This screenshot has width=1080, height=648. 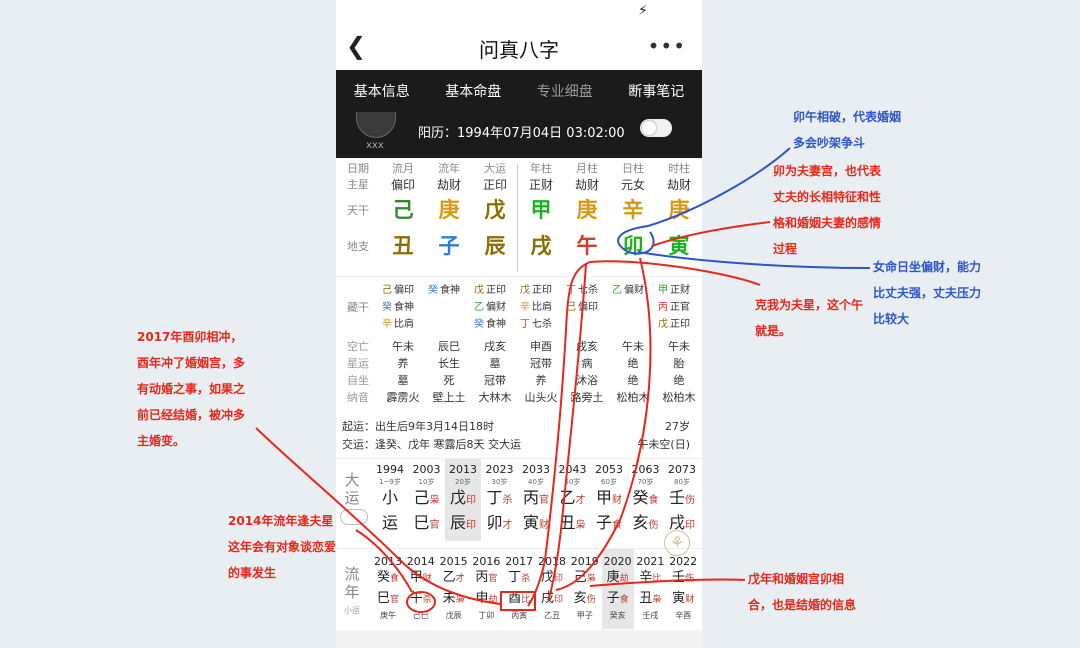 What do you see at coordinates (541, 210) in the screenshot?
I see `heavenly-stem: 甲` at bounding box center [541, 210].